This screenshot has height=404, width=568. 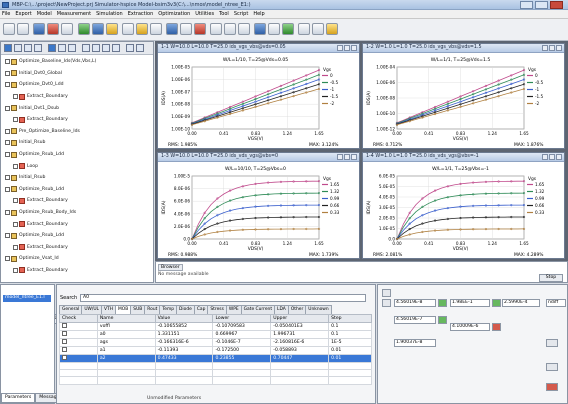 What do you see at coordinates (242, 350) in the screenshot?
I see `cell-lower: -0.172500` at bounding box center [242, 350].